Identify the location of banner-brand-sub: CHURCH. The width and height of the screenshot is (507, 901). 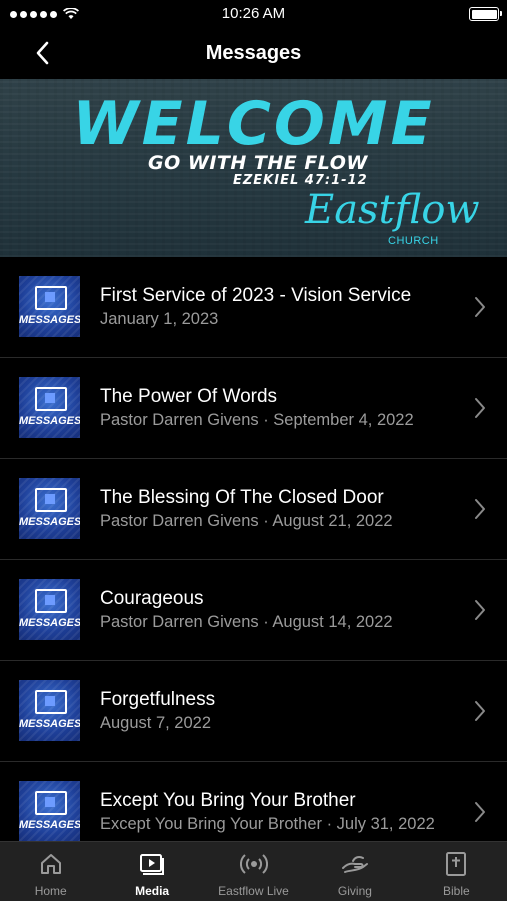
(413, 241).